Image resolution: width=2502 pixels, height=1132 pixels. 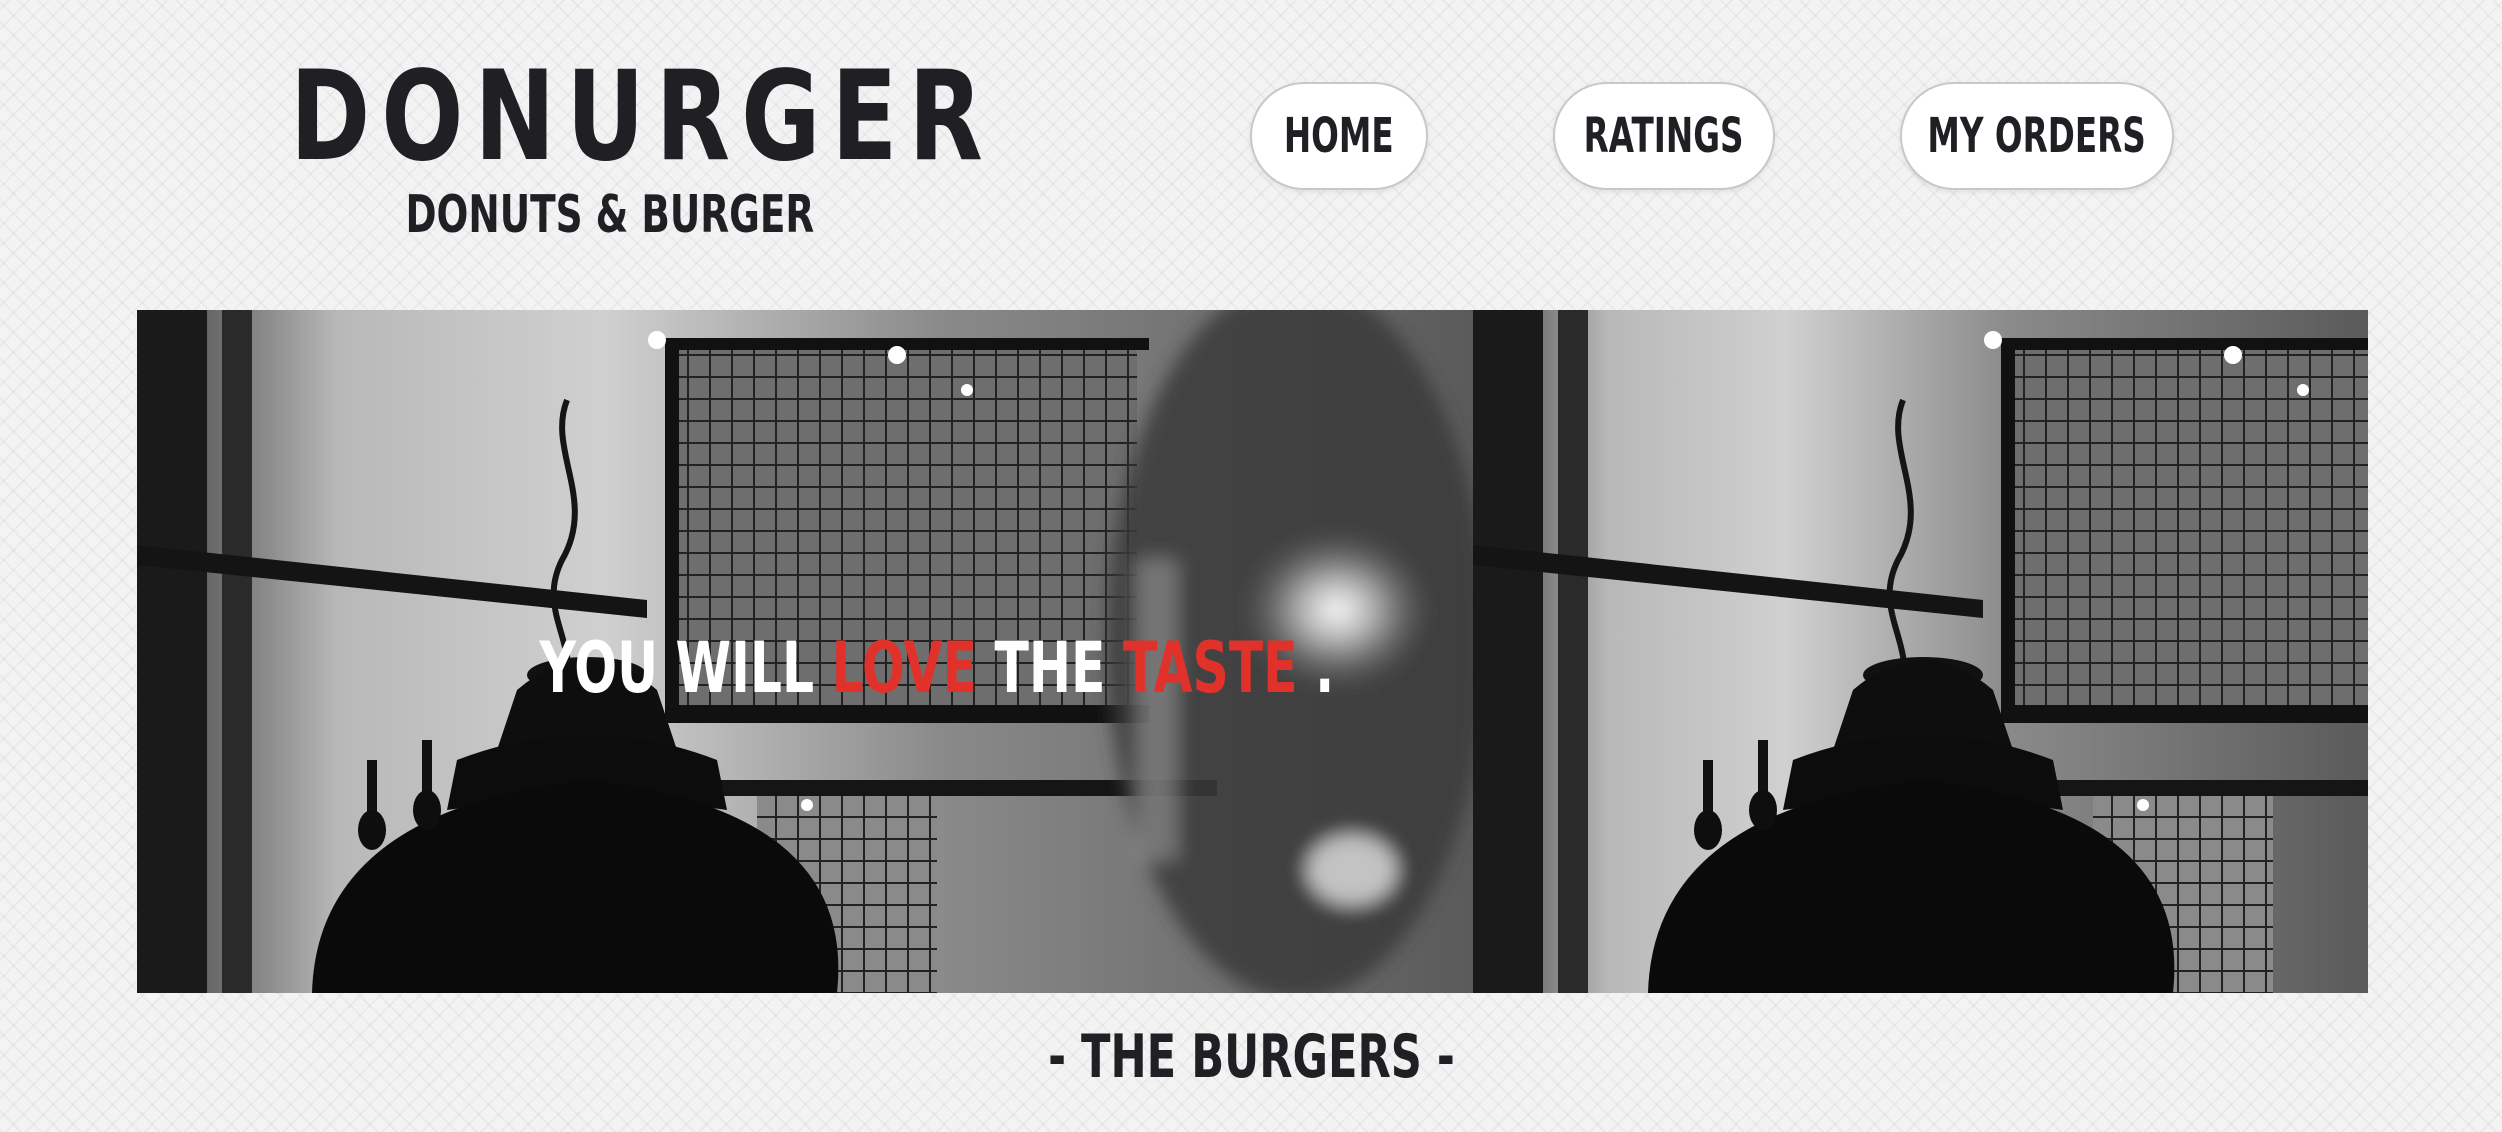 I want to click on nav-ratings-label: RATINGS, so click(x=1664, y=136).